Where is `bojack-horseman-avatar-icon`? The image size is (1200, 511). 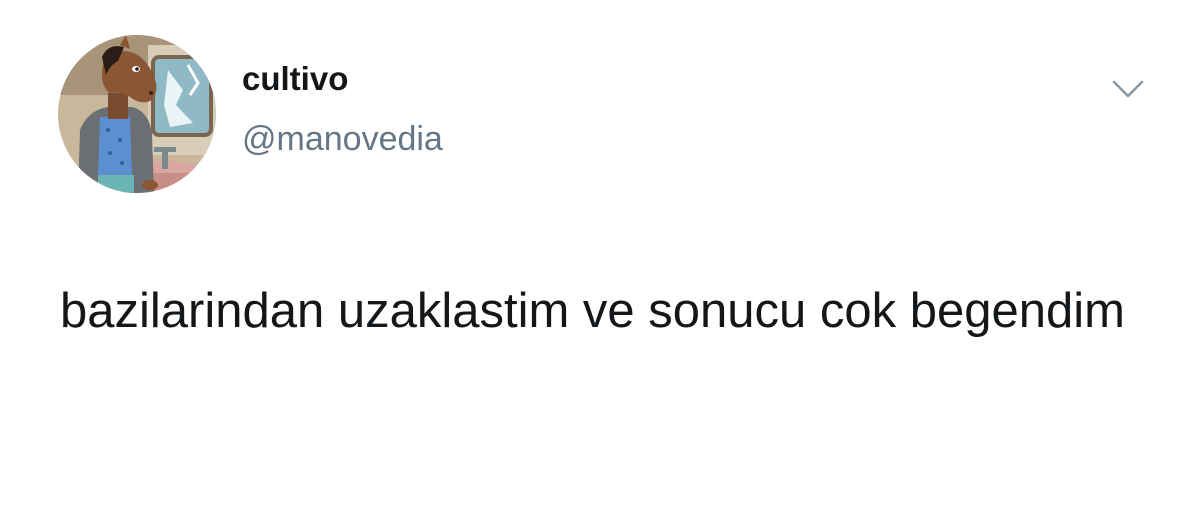 bojack-horseman-avatar-icon is located at coordinates (137, 114).